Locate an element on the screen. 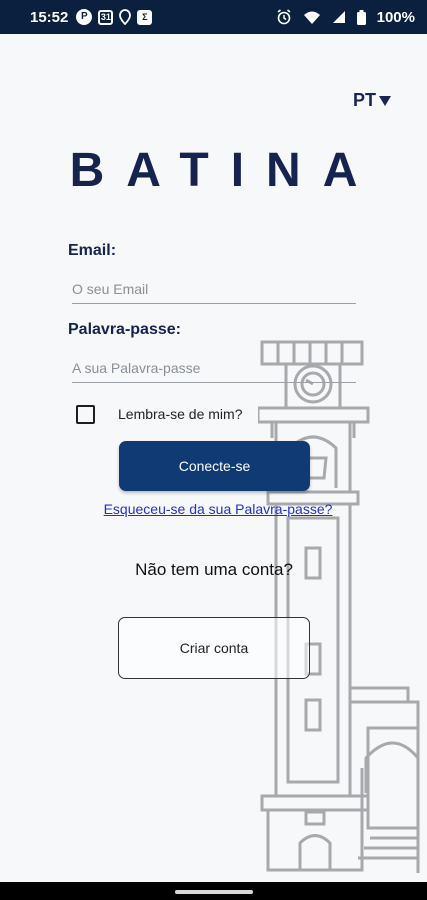 The image size is (427, 900). caret-down-icon is located at coordinates (385, 100).